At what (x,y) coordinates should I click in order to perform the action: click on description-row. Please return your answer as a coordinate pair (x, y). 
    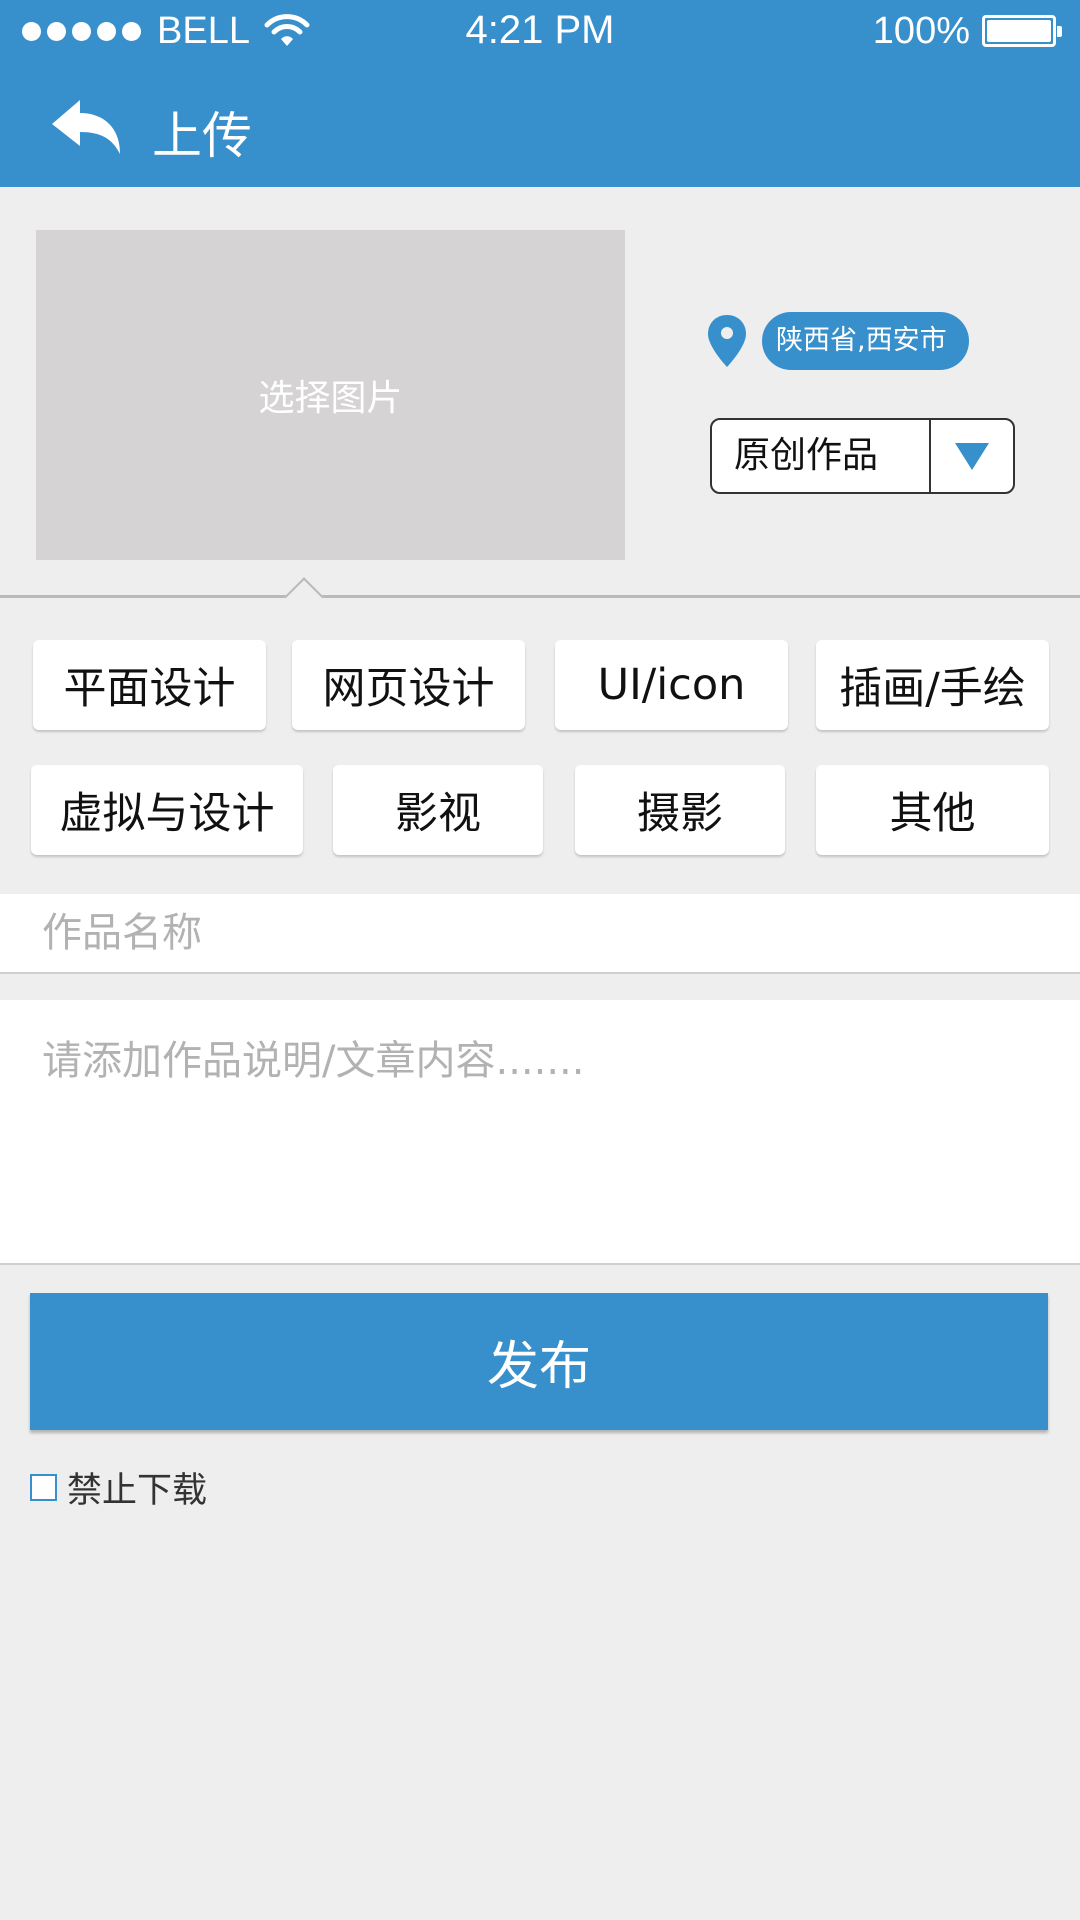
    Looking at the image, I should click on (540, 1132).